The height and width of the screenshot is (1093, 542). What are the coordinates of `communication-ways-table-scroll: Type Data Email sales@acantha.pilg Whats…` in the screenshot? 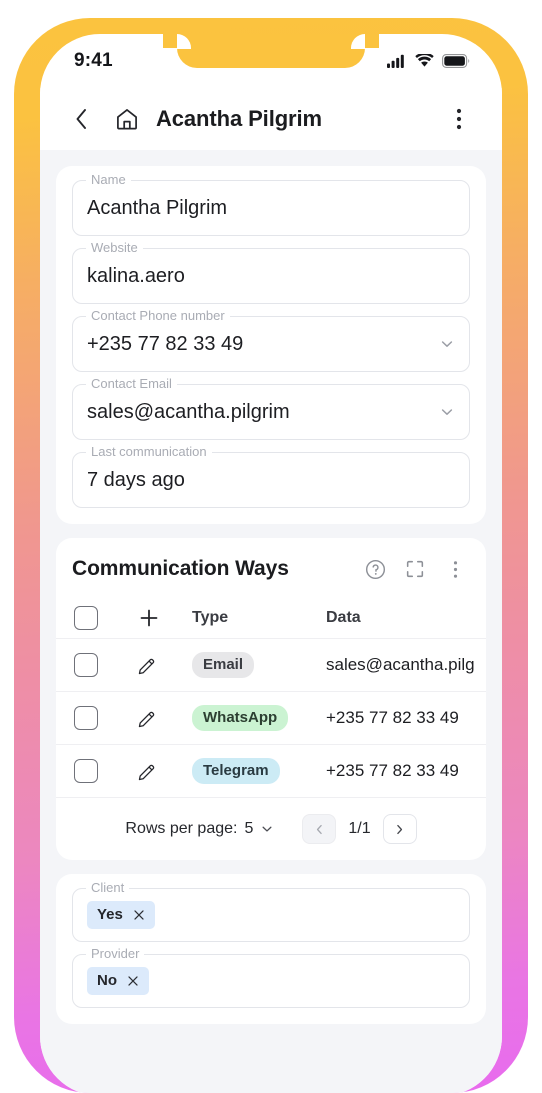 It's located at (271, 697).